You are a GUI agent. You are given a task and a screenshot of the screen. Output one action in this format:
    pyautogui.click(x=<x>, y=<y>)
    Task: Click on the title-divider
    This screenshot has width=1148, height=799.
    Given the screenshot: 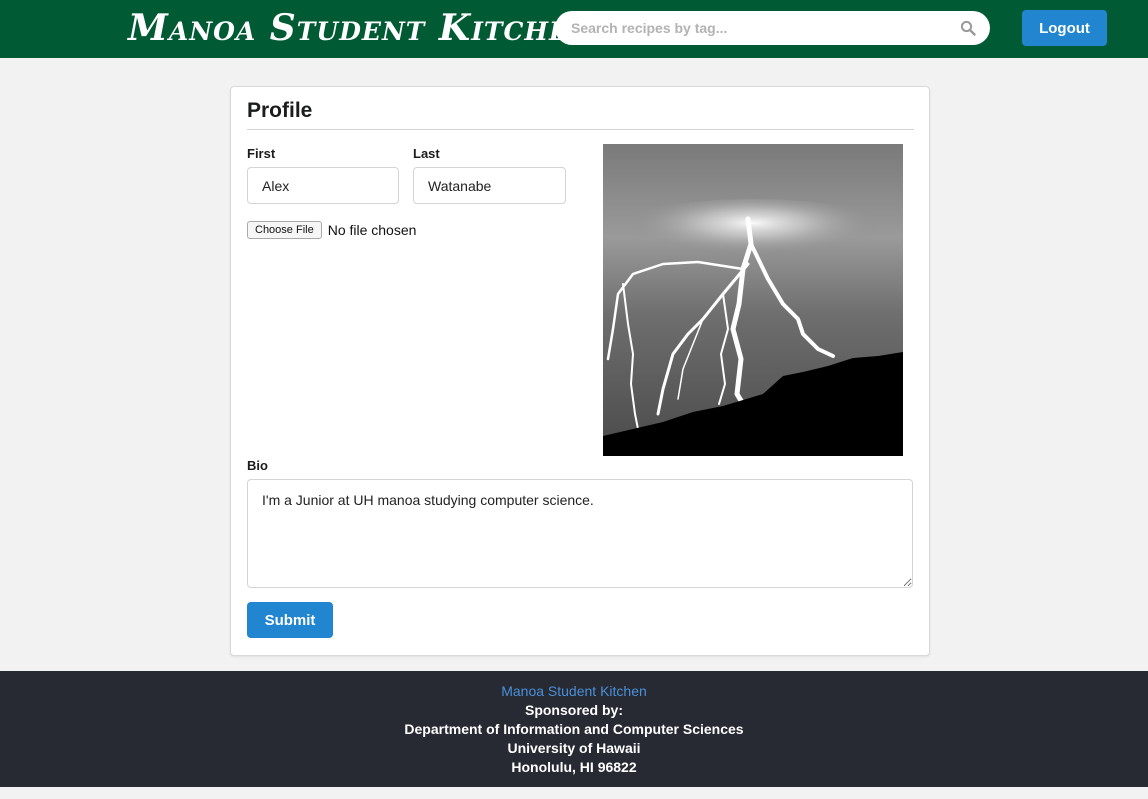 What is the action you would take?
    pyautogui.click(x=580, y=129)
    